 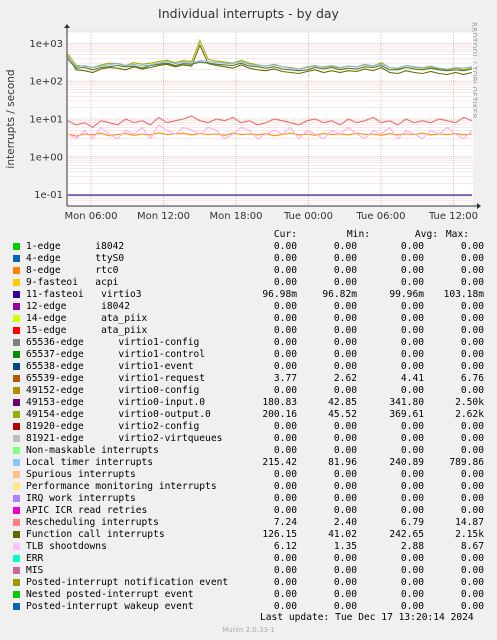 I want to click on legend-row: 15-edge ata_piix 0.00 0.00 0.00 0.00, so click(x=248, y=331).